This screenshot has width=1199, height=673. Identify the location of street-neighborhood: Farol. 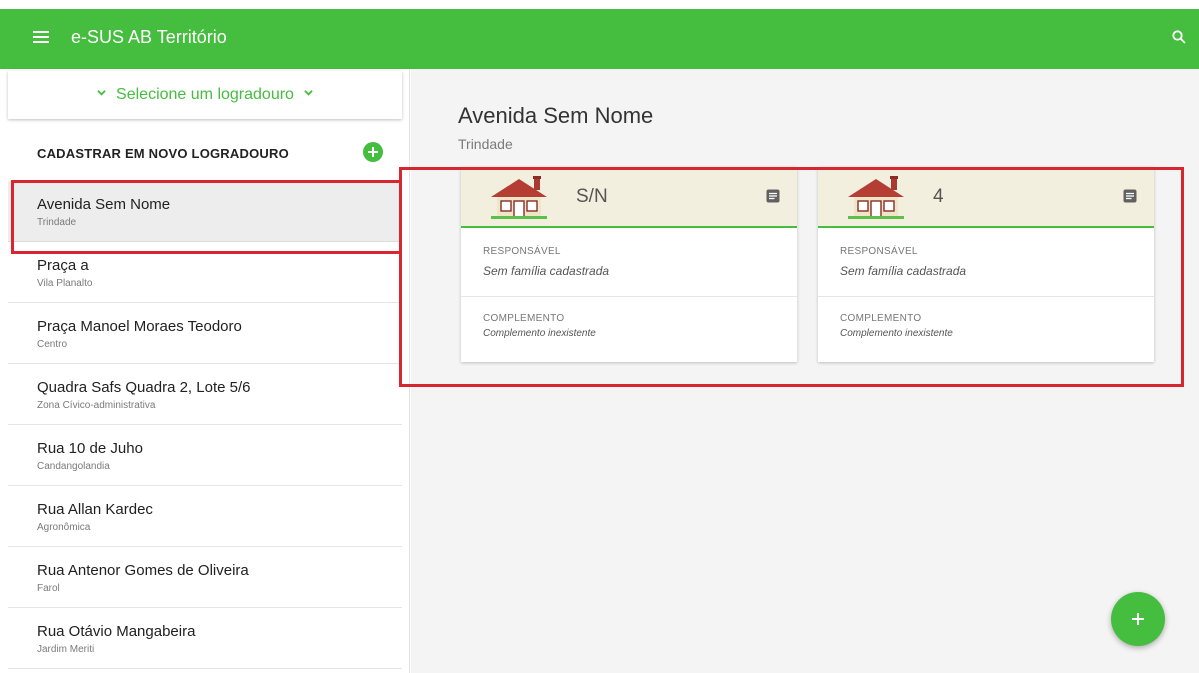
(48, 588).